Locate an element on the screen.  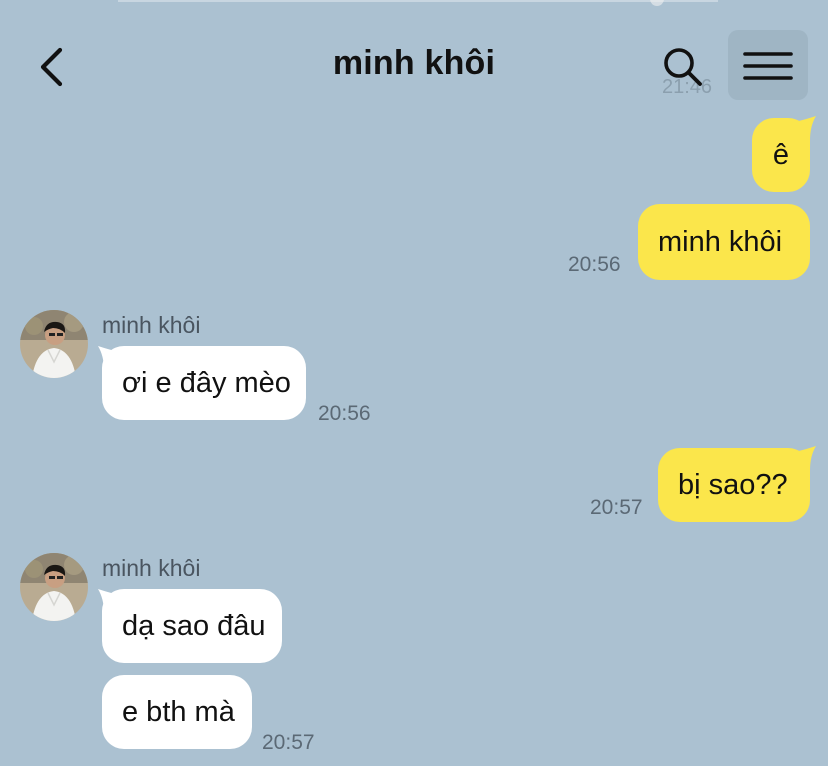
message-text: minh khôi is located at coordinates (720, 241).